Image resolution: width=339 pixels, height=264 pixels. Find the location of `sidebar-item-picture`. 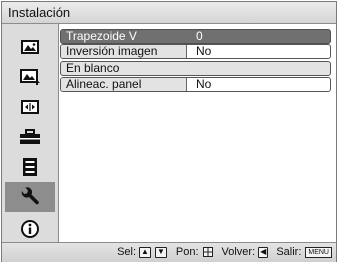

sidebar-item-picture is located at coordinates (30, 47).